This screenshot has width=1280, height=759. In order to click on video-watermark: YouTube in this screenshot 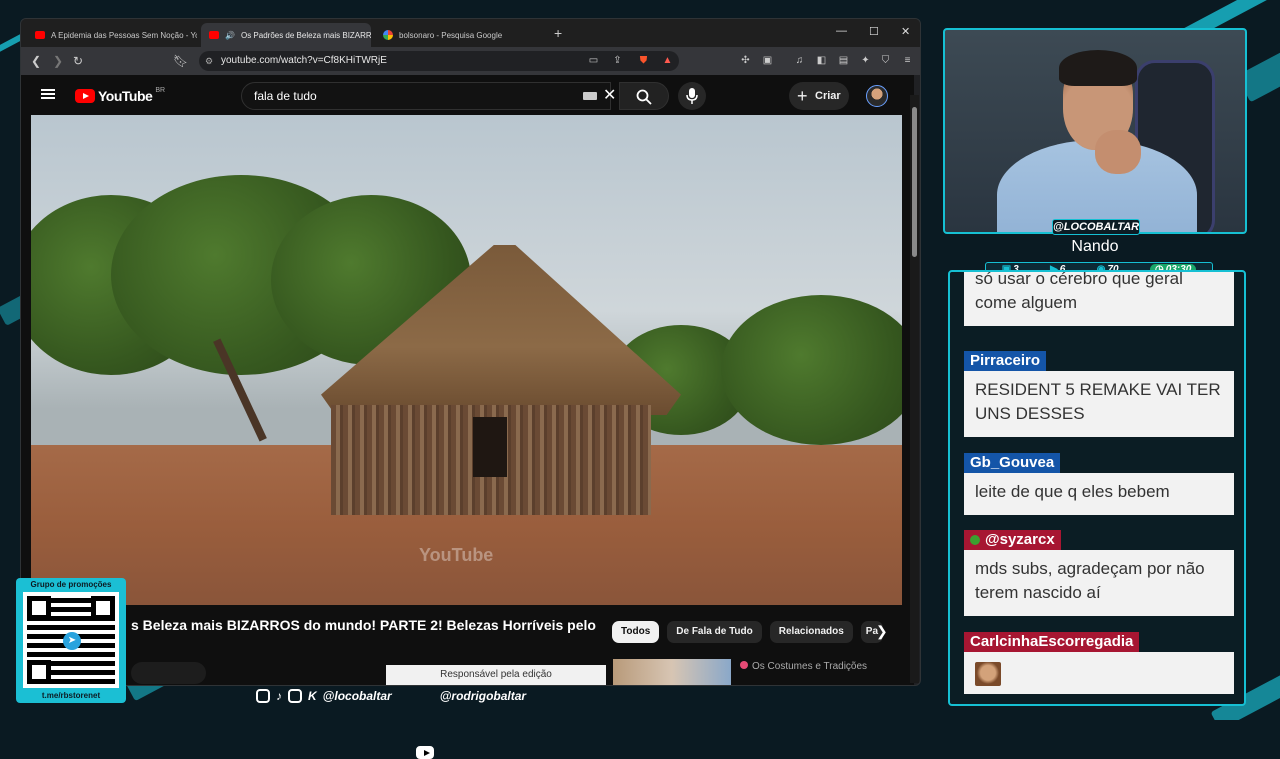, I will do `click(456, 555)`.